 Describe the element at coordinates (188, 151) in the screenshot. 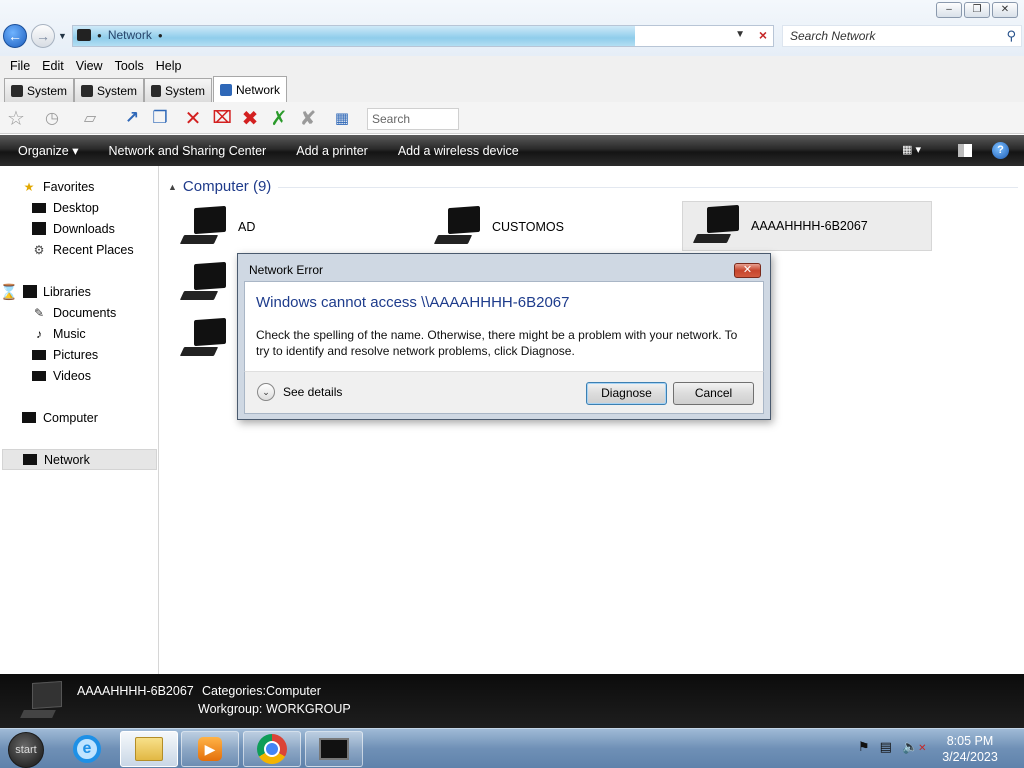

I see `network-sharing-center-button: Network and Sharing Center` at that location.